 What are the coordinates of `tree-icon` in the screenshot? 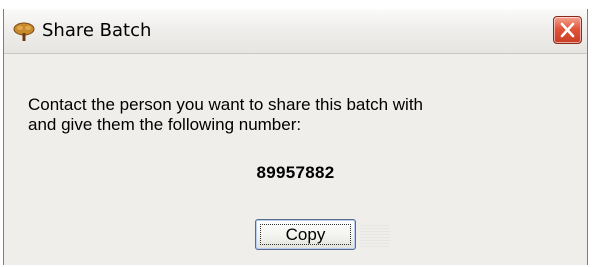 It's located at (24, 32).